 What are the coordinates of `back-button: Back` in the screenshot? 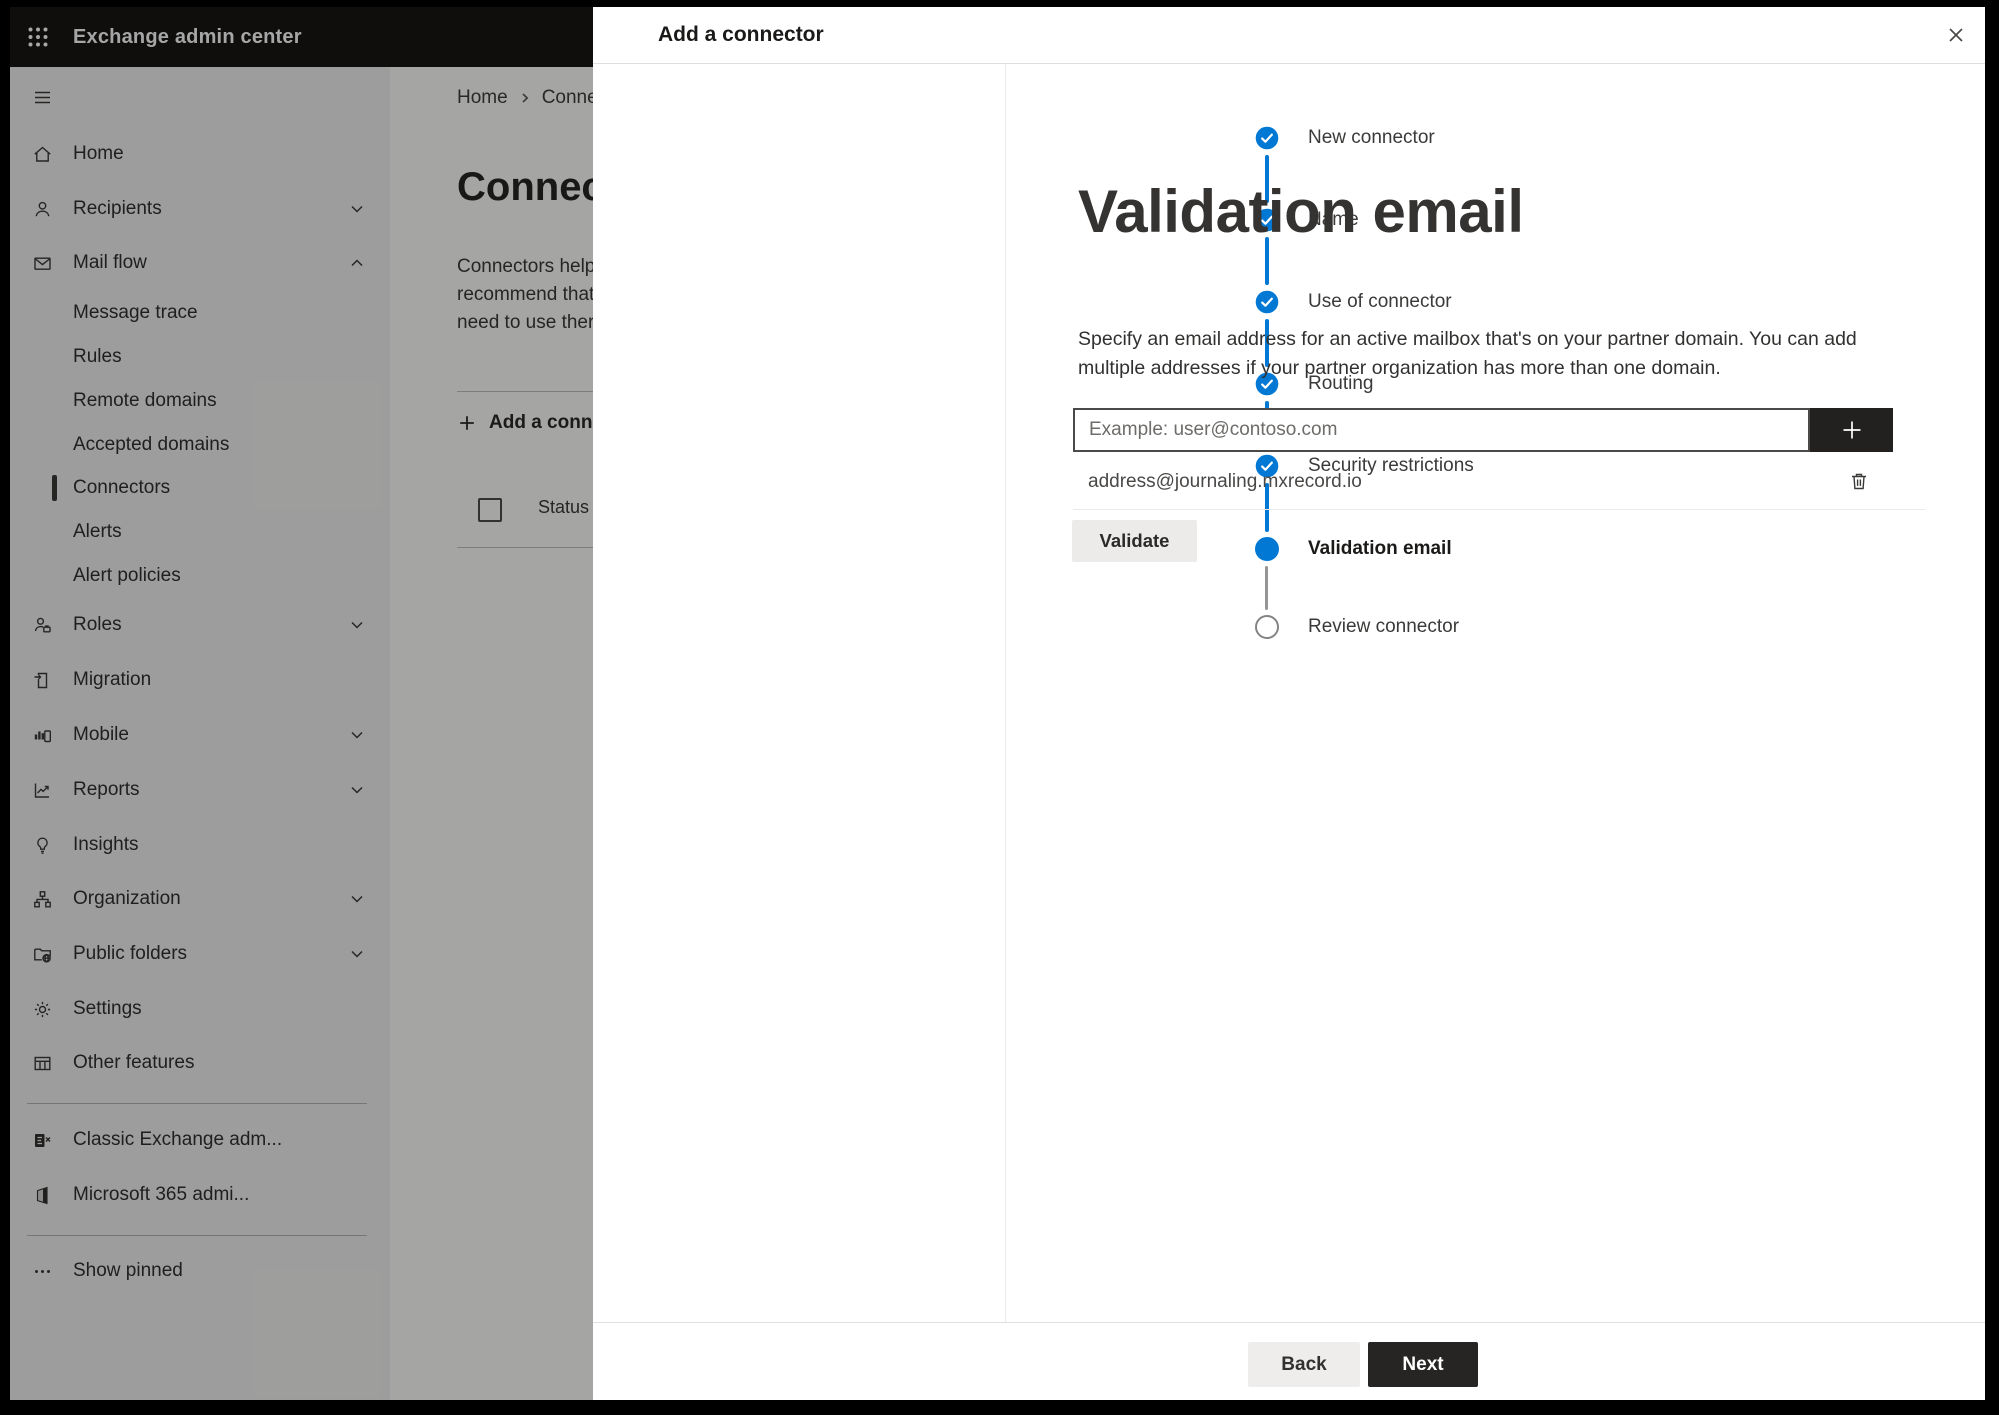 It's located at (1304, 1364).